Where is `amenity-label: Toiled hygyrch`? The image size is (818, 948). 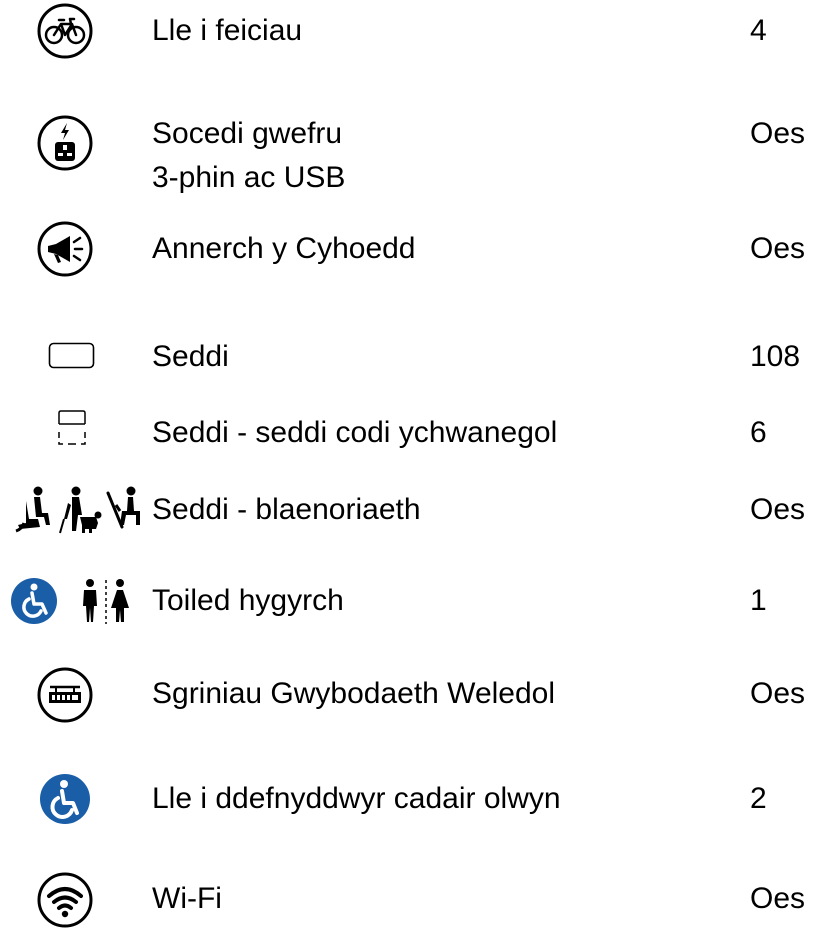 amenity-label: Toiled hygyrch is located at coordinates (248, 600).